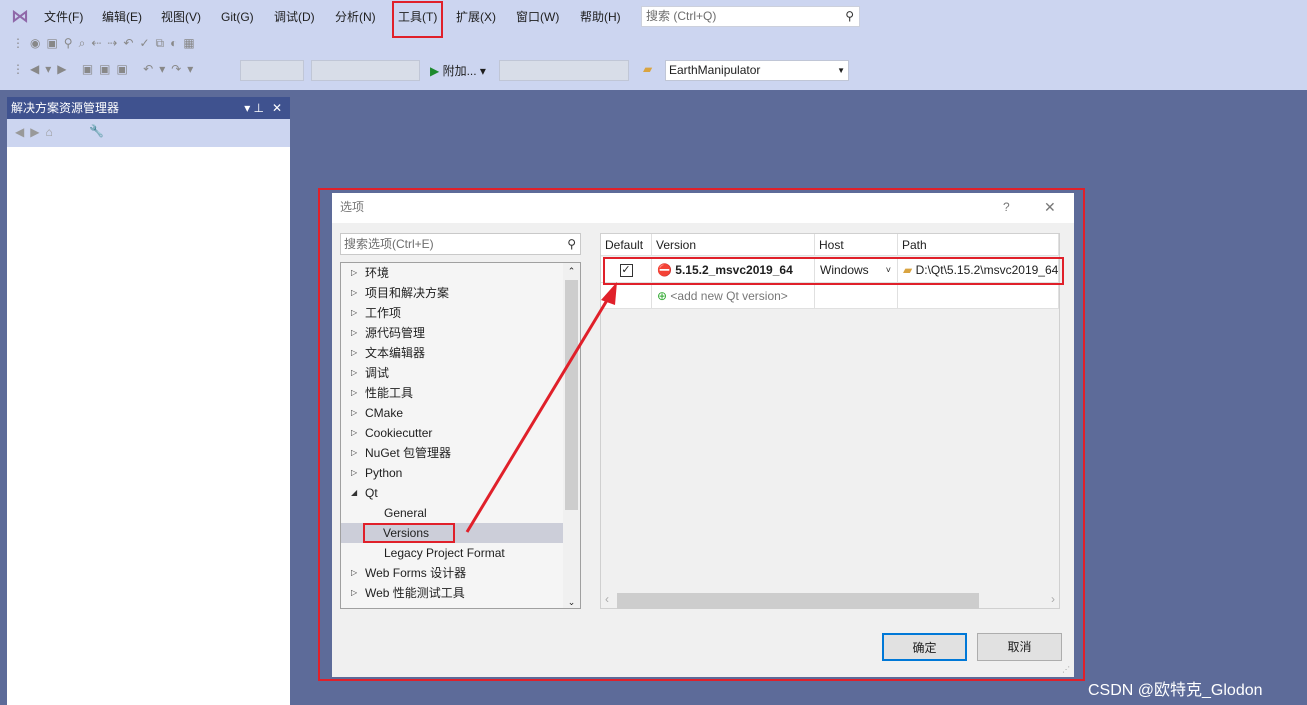  Describe the element at coordinates (1175, 690) in the screenshot. I see `watermark: CSDN @欧特克_Glodon` at that location.